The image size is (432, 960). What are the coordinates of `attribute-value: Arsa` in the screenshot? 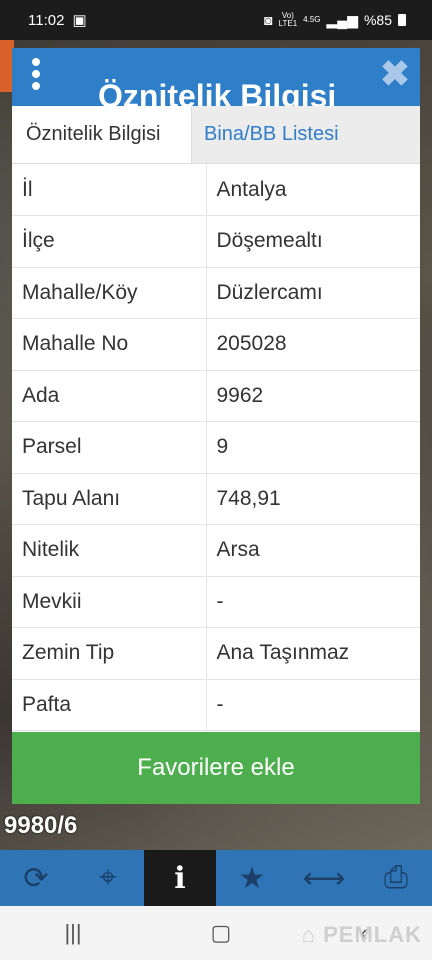 It's located at (313, 550).